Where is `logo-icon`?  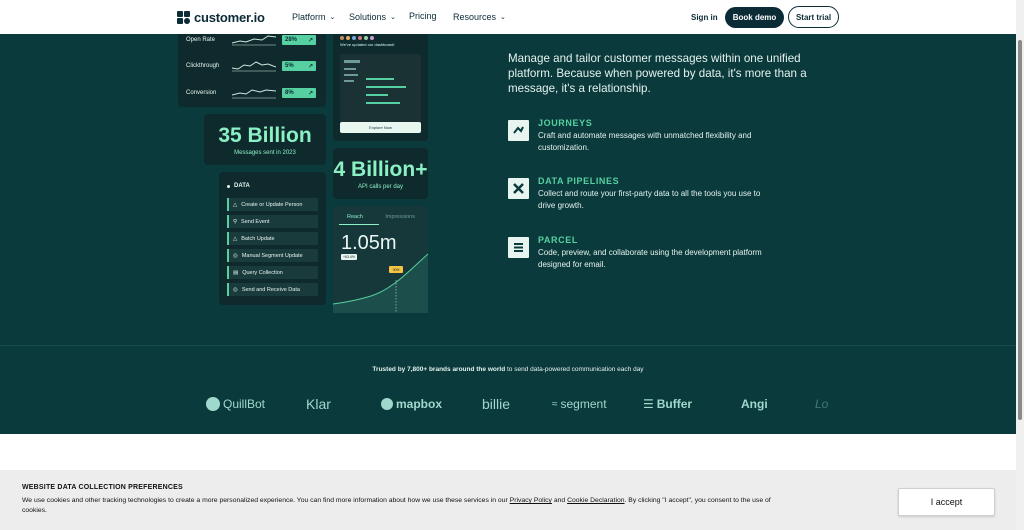 logo-icon is located at coordinates (183, 17).